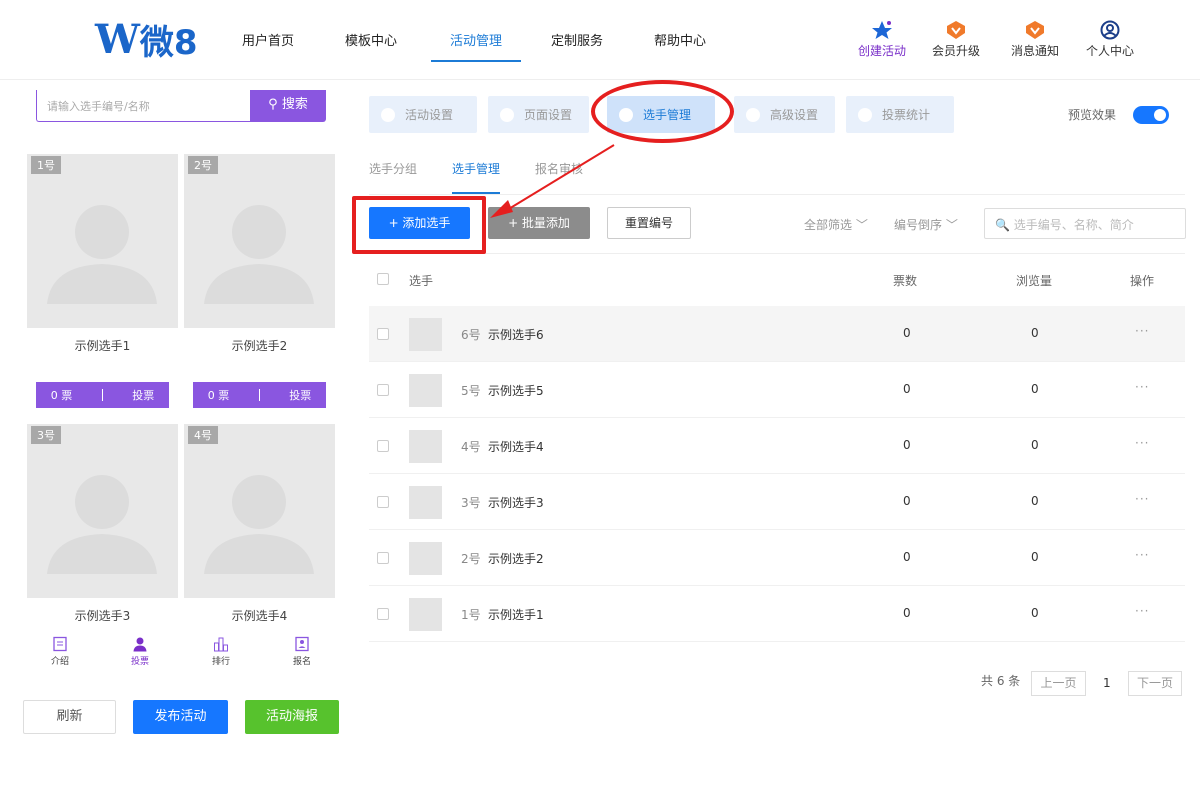  I want to click on player-card: 3号 示例选手3, so click(102, 528).